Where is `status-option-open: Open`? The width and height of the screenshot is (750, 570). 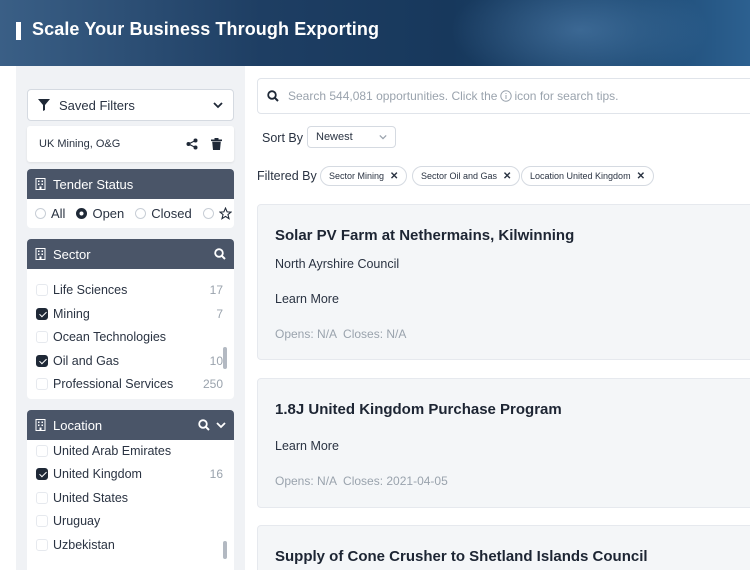
status-option-open: Open is located at coordinates (100, 213).